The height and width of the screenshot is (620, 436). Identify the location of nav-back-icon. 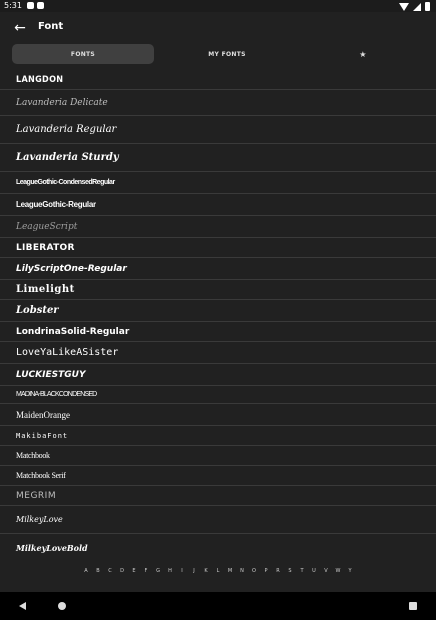
(22, 606).